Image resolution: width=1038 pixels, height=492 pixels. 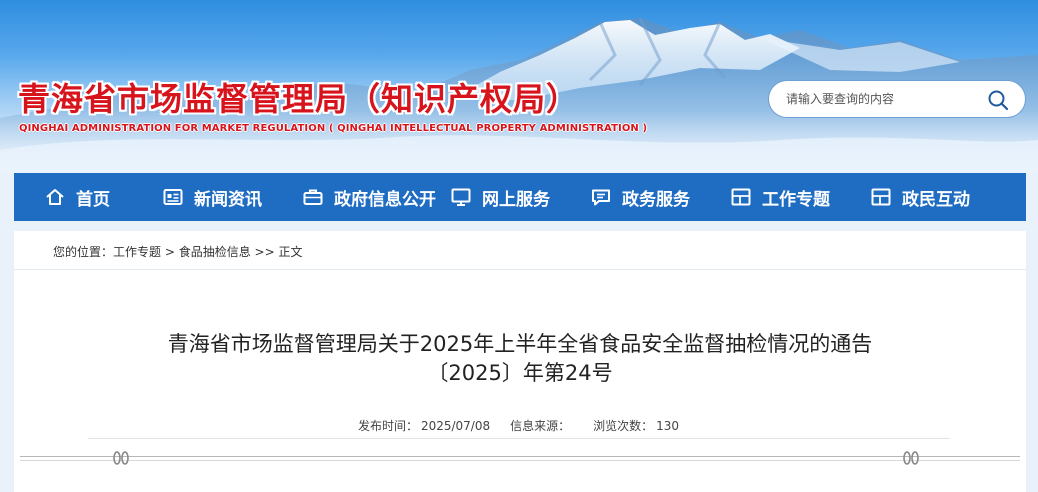 I want to click on views-label: 浏览次数：, so click(x=623, y=426).